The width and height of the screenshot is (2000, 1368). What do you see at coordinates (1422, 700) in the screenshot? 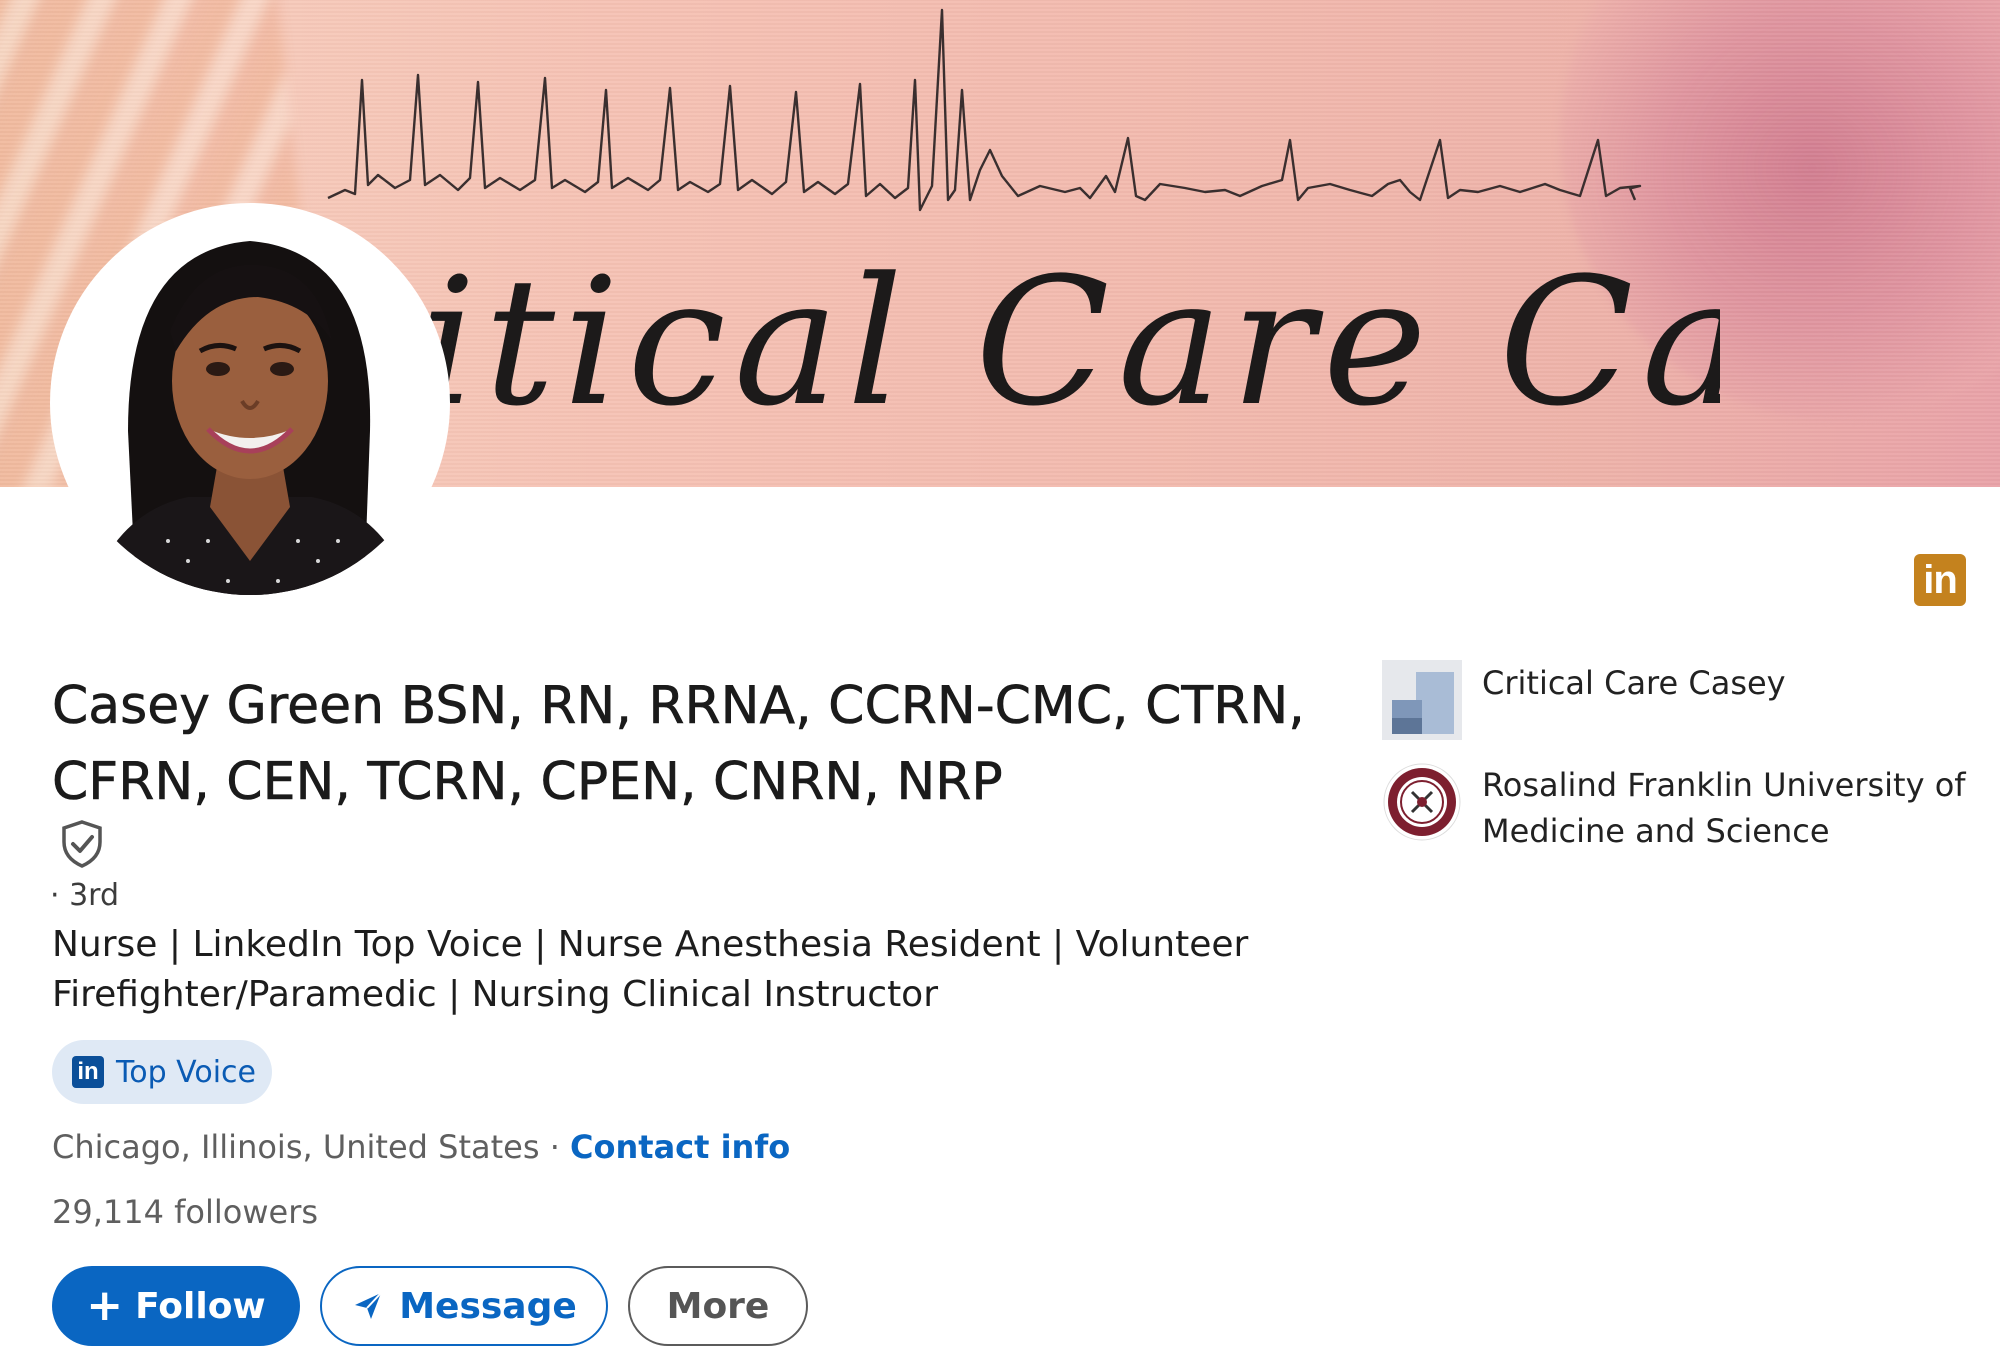
I see `company-logo-icon` at bounding box center [1422, 700].